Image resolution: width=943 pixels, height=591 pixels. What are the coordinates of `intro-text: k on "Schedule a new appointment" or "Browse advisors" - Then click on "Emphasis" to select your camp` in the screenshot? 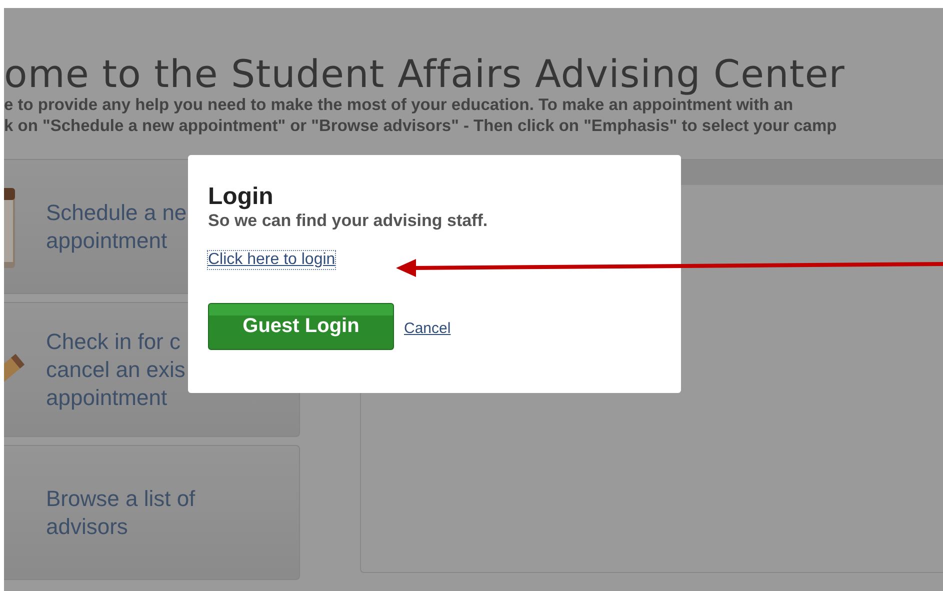 It's located at (421, 126).